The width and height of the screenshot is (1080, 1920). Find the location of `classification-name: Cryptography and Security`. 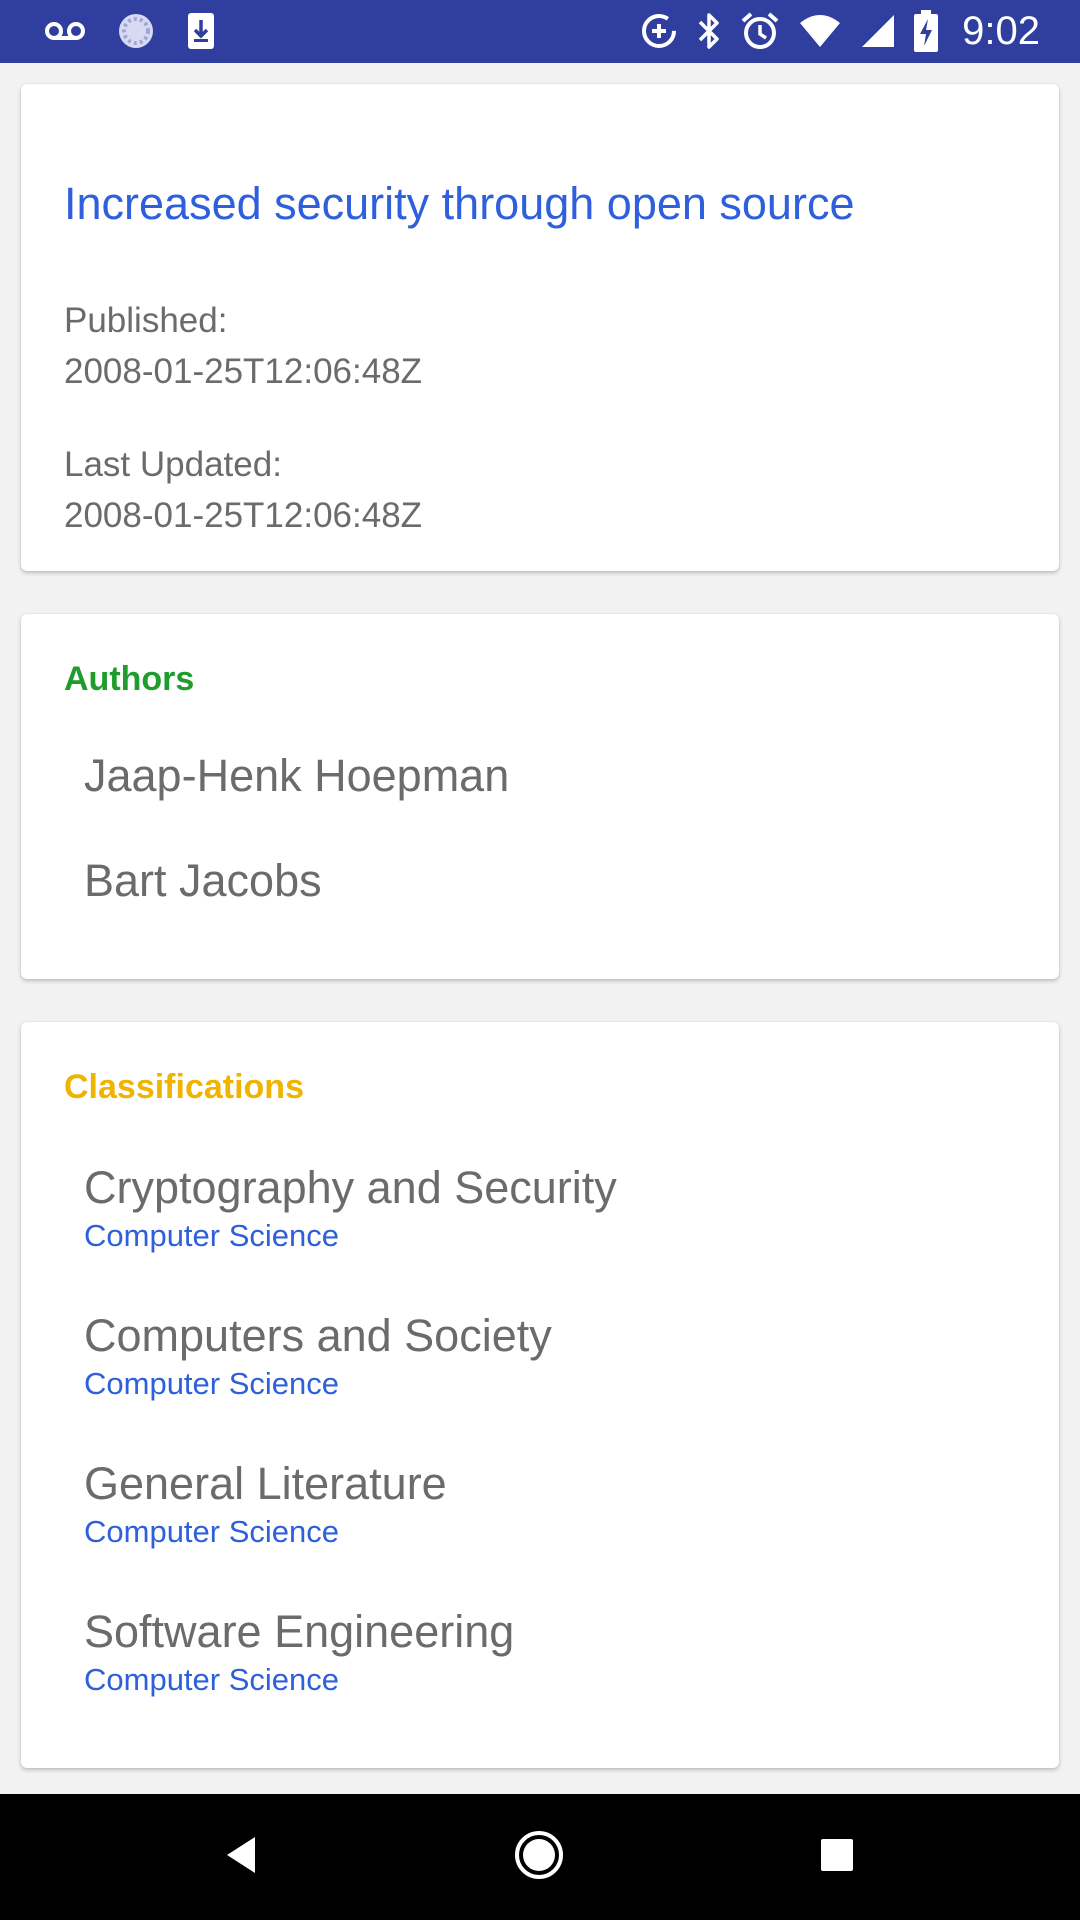

classification-name: Cryptography and Security is located at coordinates (350, 1187).